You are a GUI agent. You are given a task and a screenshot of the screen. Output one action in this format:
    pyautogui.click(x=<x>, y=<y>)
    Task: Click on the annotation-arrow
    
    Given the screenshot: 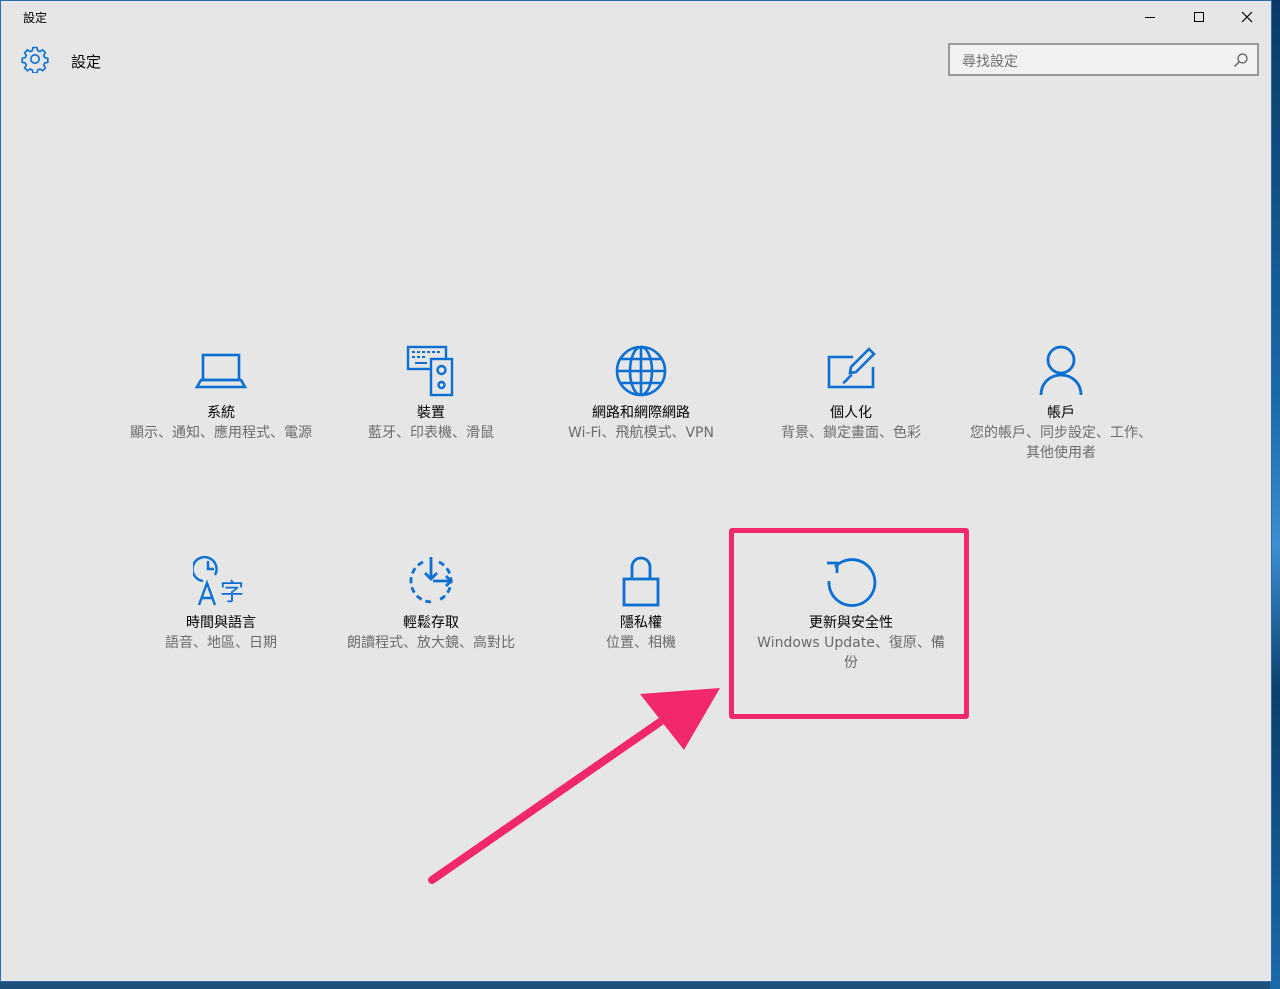 What is the action you would take?
    pyautogui.click(x=574, y=786)
    